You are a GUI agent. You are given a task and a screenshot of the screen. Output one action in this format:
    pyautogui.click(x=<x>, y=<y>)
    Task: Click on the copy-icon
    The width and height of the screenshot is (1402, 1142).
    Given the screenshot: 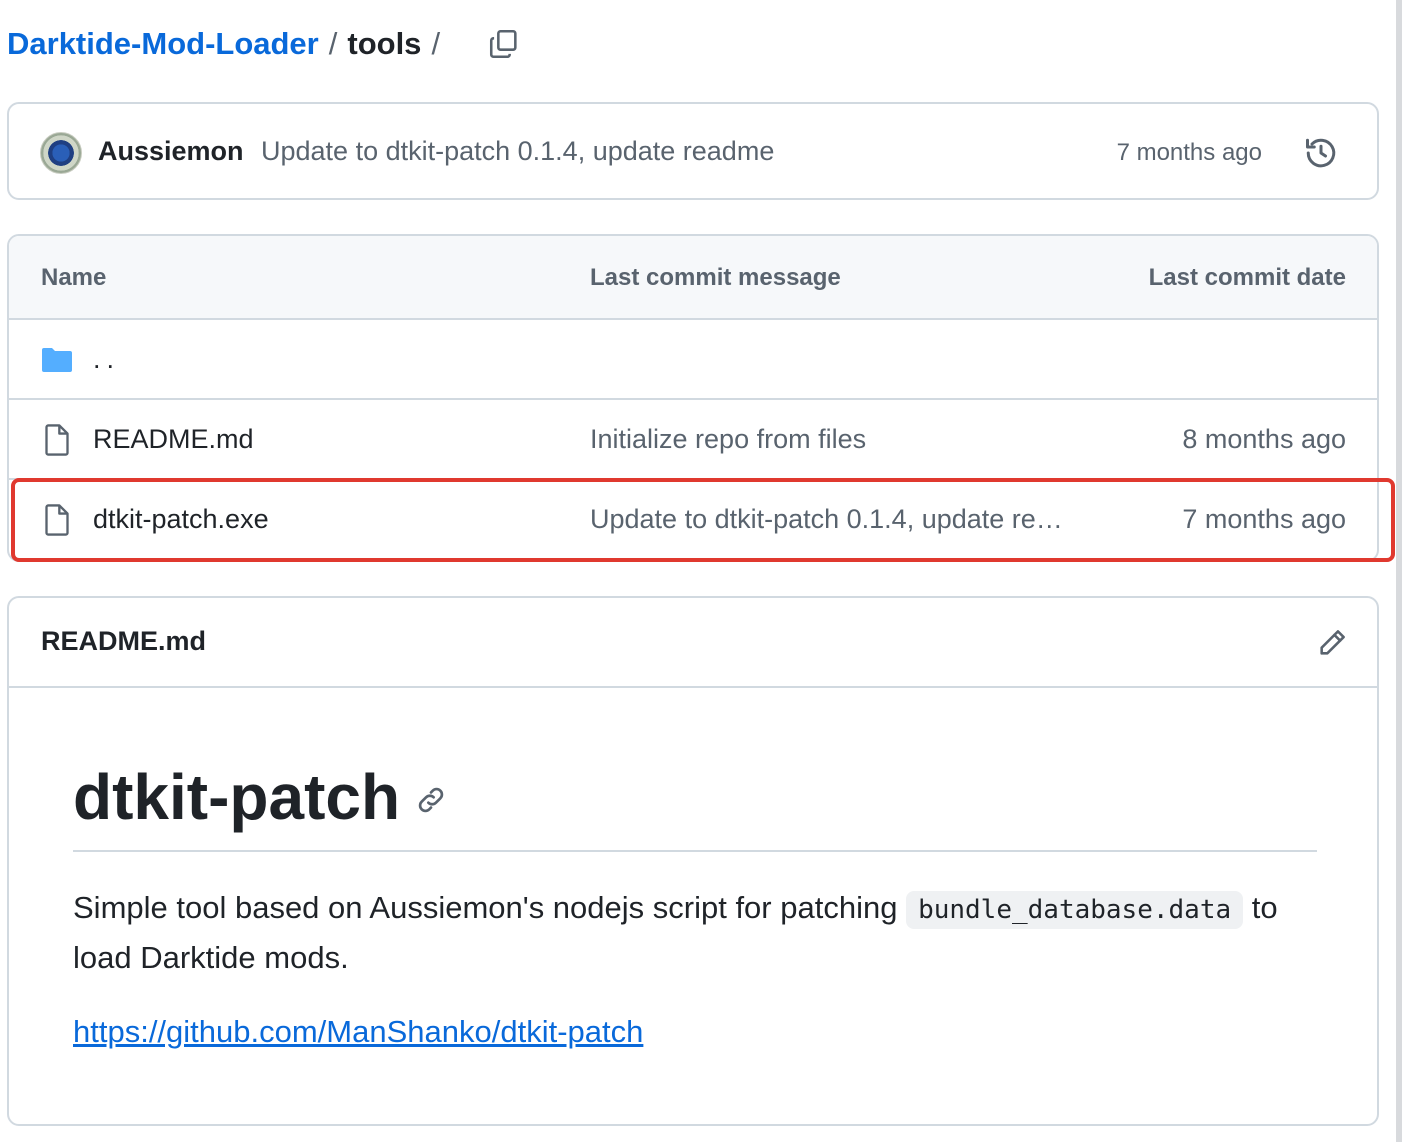 What is the action you would take?
    pyautogui.click(x=503, y=44)
    